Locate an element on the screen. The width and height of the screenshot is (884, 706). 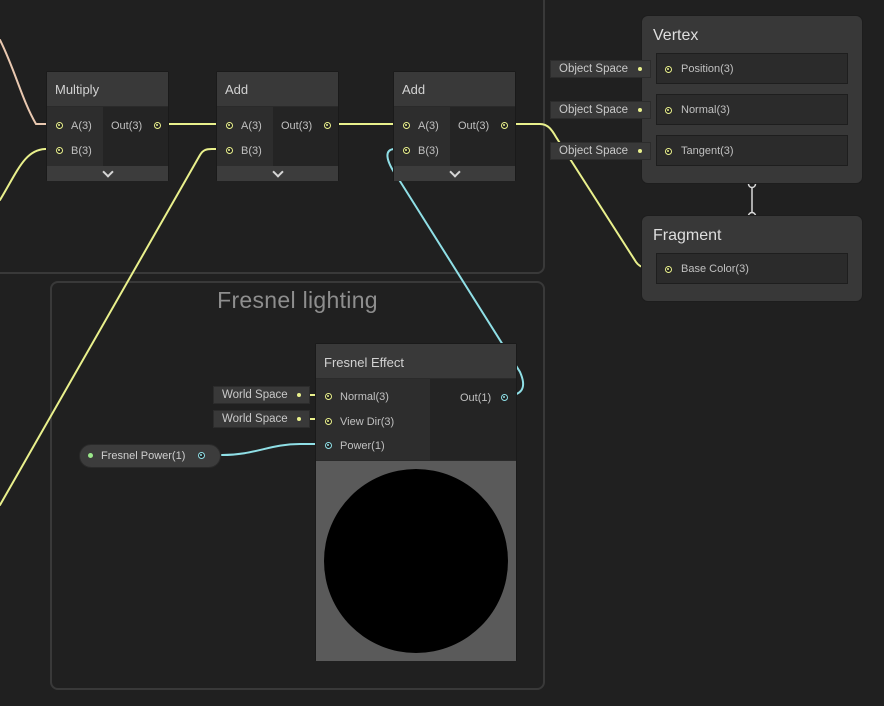
object-space-tag-position: Object Space is located at coordinates (600, 69).